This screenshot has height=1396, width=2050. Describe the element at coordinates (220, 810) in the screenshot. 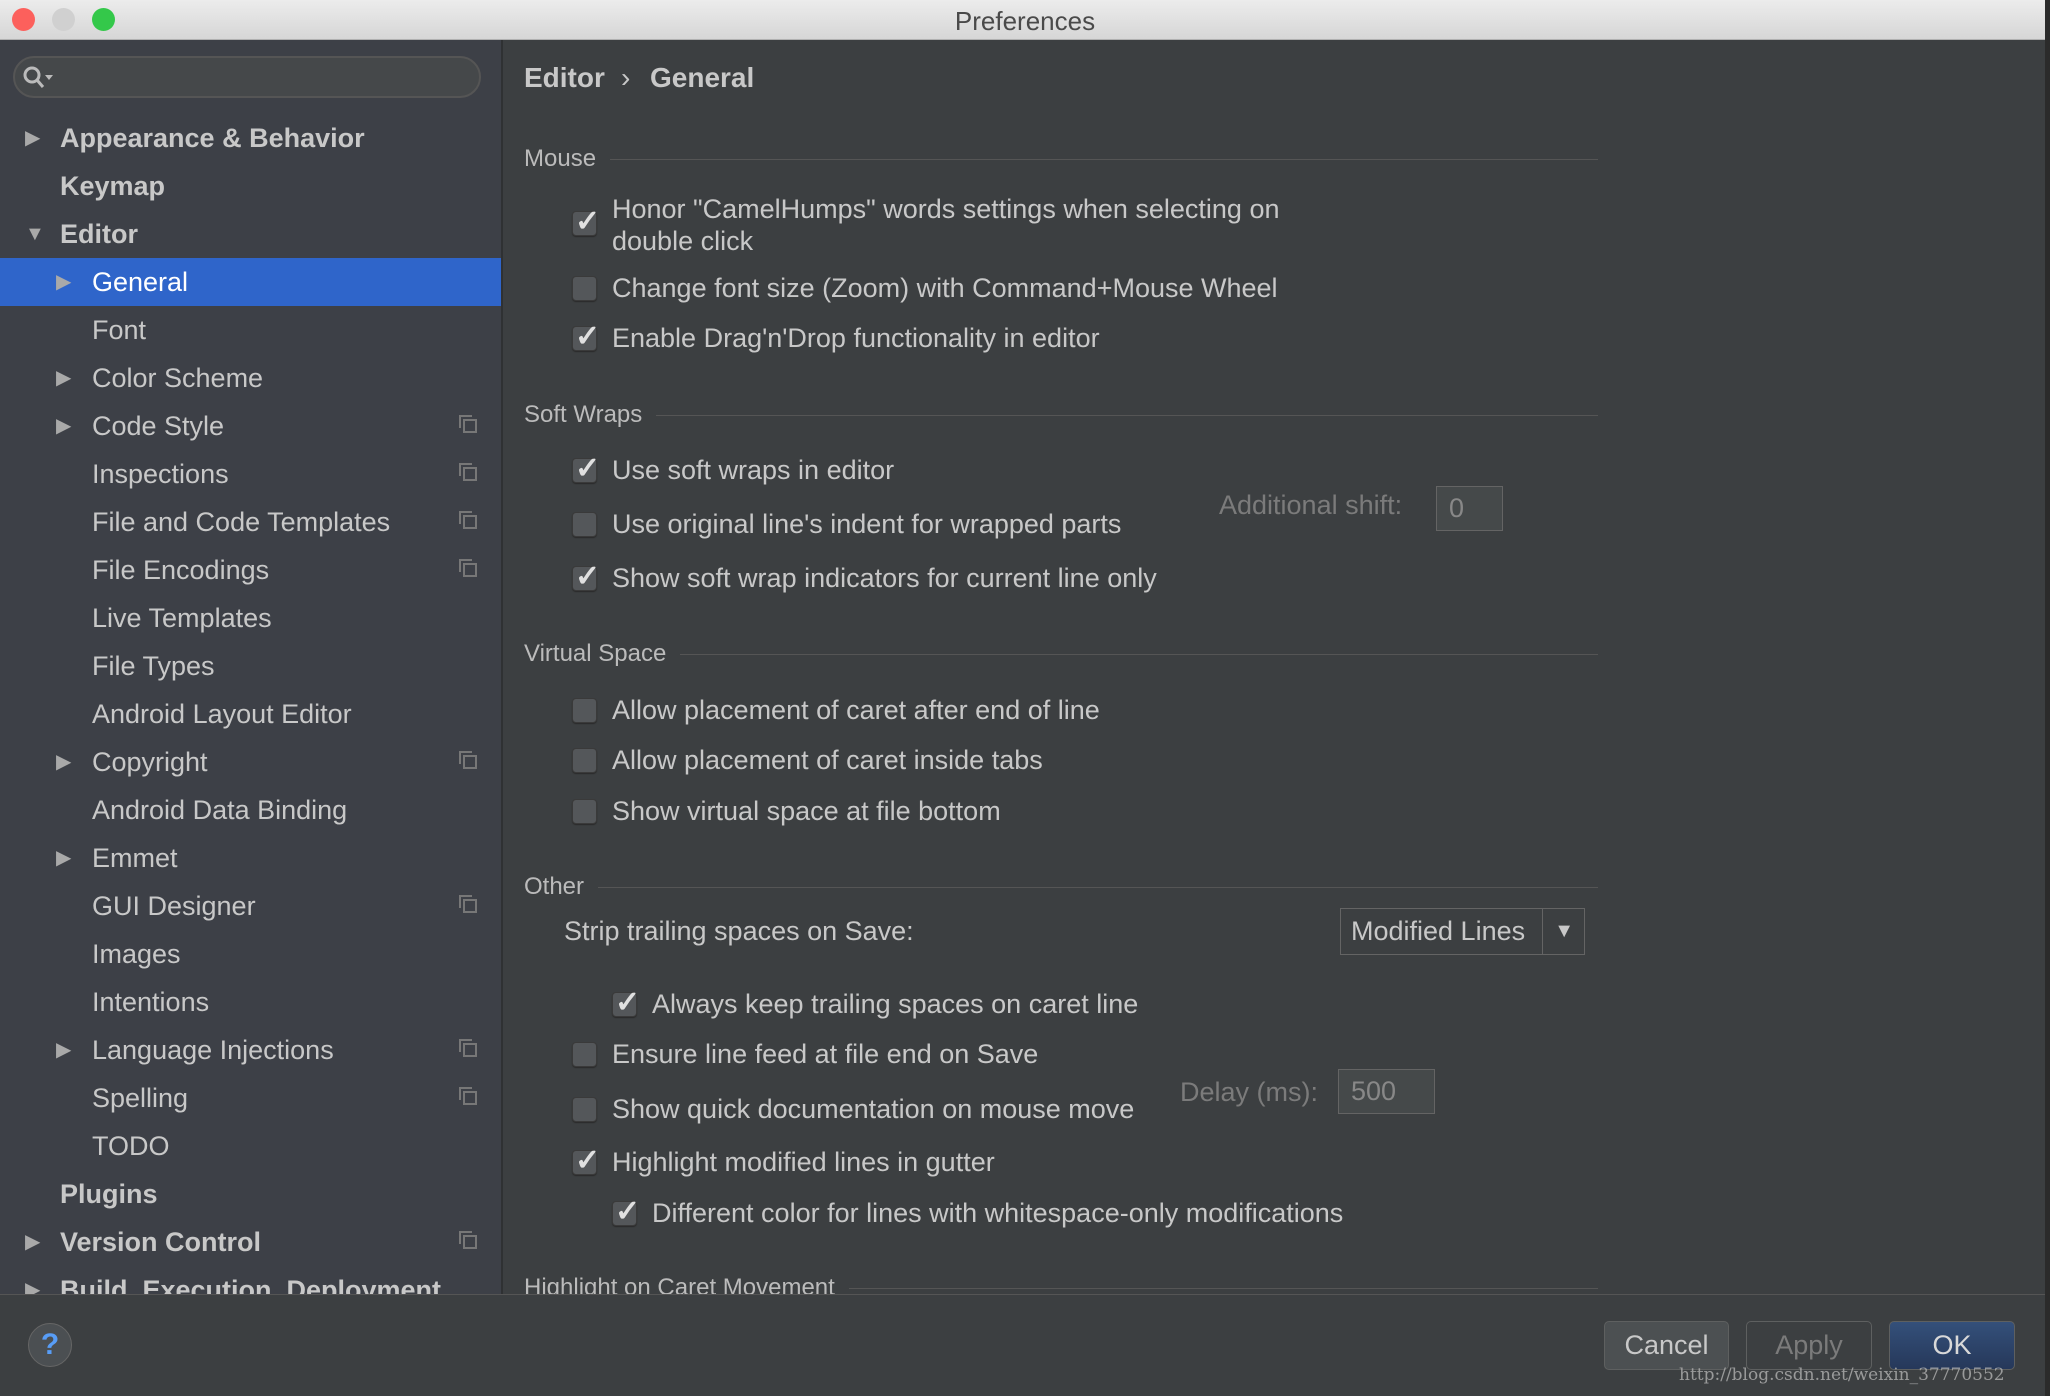

I see `sidebar-item-label: Android Data Binding` at that location.